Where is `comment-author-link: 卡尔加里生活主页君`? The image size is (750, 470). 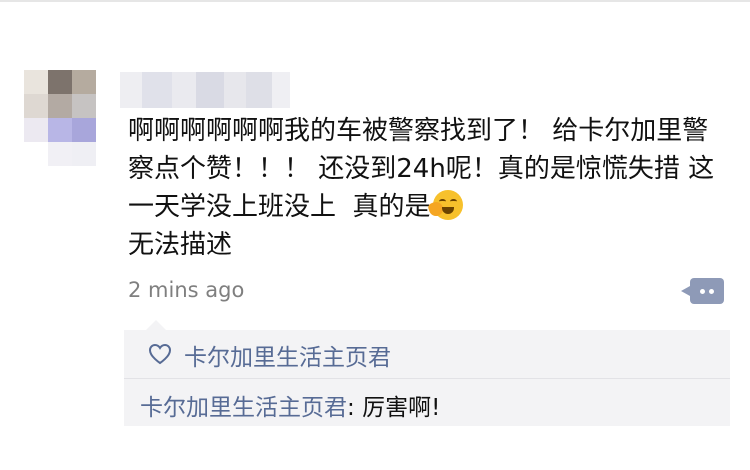
comment-author-link: 卡尔加里生活主页君 is located at coordinates (243, 408).